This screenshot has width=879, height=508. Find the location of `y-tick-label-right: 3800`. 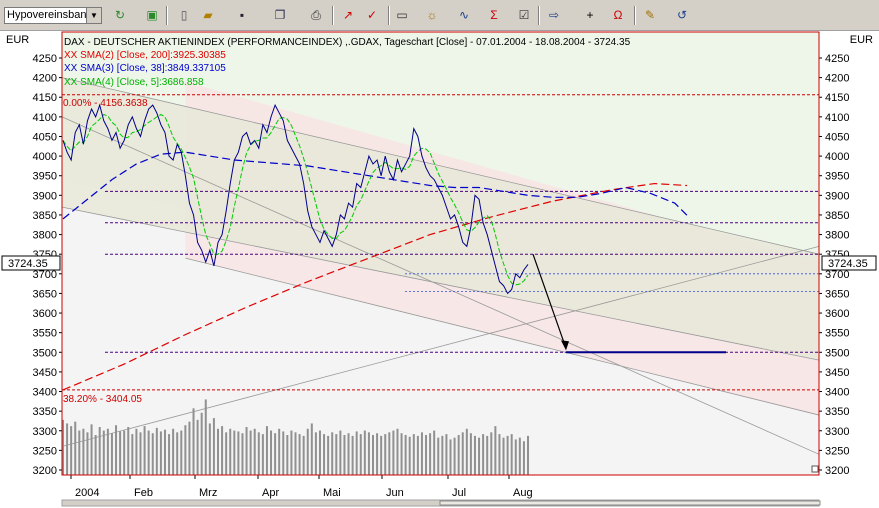

y-tick-label-right: 3800 is located at coordinates (837, 236).